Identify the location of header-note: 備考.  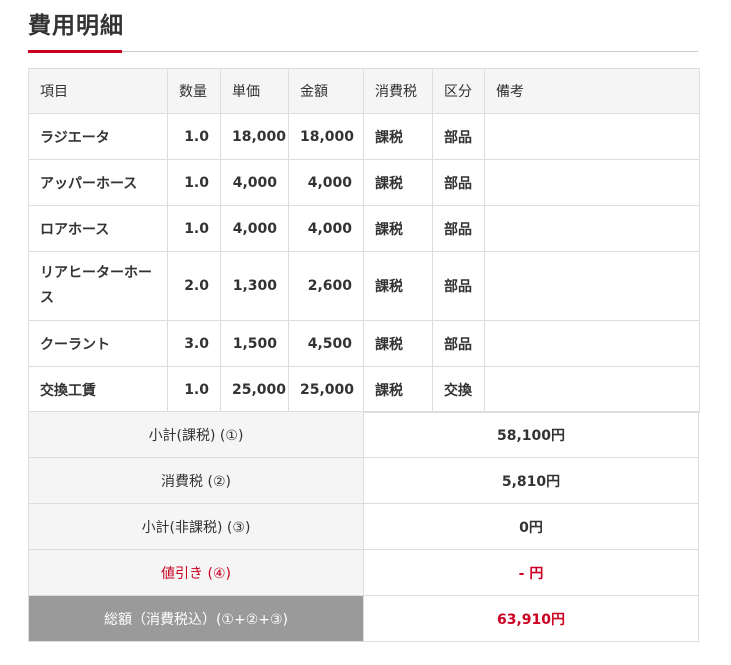
(592, 91).